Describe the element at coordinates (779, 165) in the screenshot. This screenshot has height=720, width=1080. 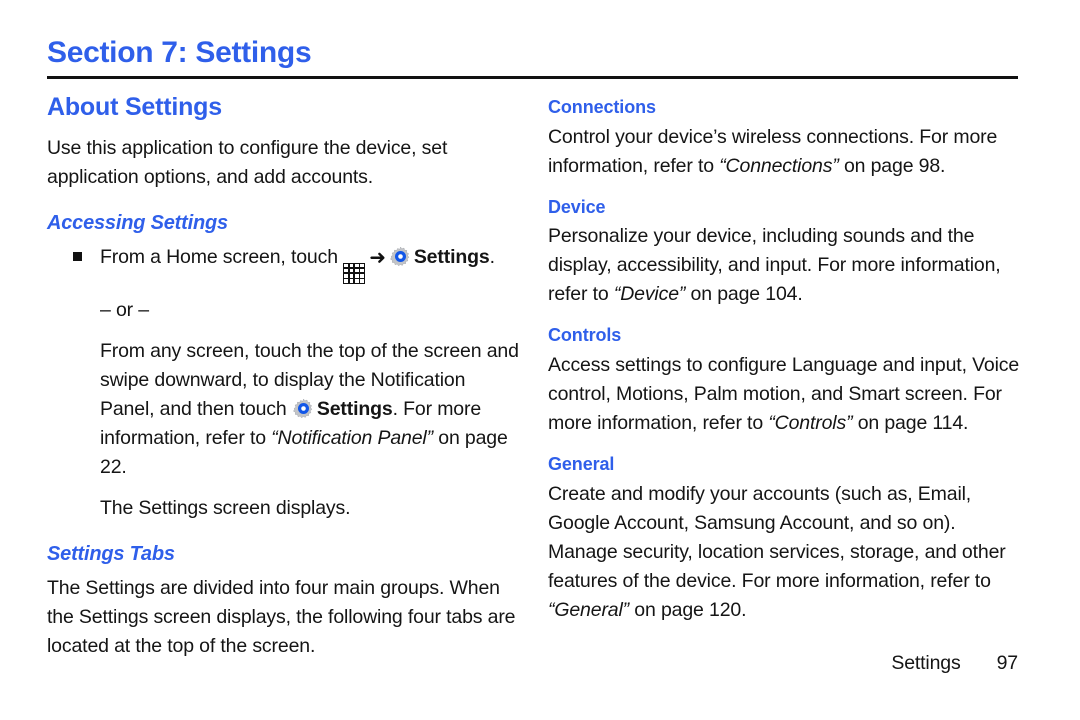
I see `connections-reference: “Connections”` at that location.